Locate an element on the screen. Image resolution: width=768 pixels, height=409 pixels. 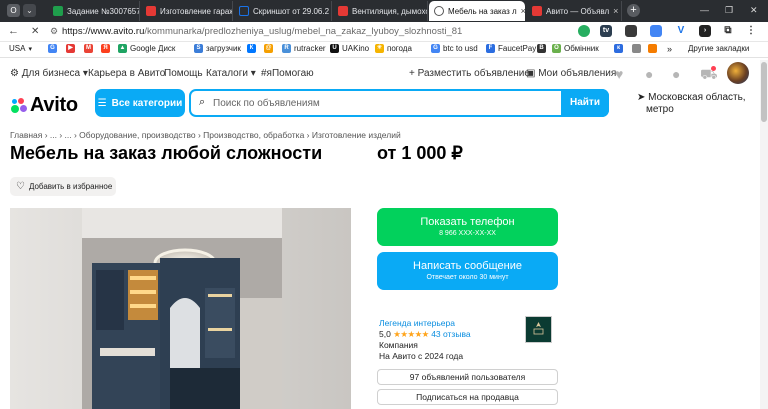
tab-label: Авито — Объявл is located at coordinates (578, 11).